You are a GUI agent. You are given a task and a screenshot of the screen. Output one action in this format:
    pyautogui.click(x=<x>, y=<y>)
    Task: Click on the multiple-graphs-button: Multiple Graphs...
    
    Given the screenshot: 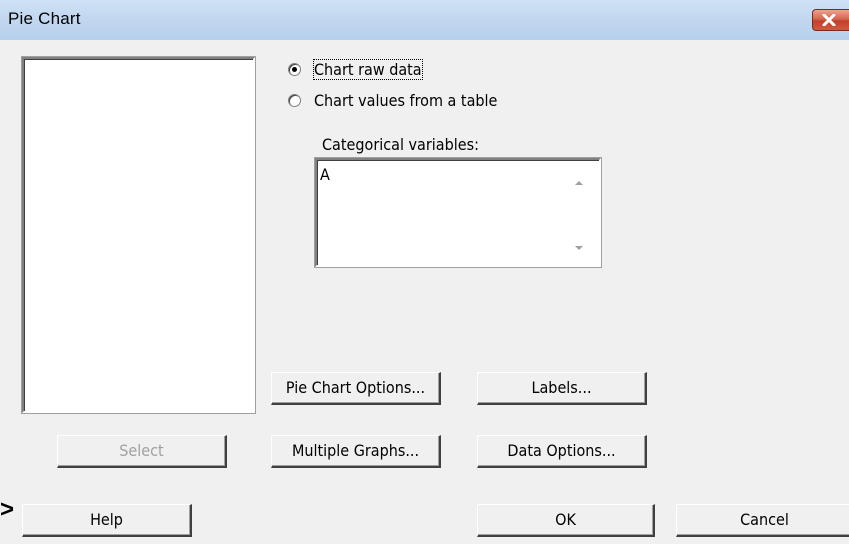 What is the action you would take?
    pyautogui.click(x=356, y=451)
    